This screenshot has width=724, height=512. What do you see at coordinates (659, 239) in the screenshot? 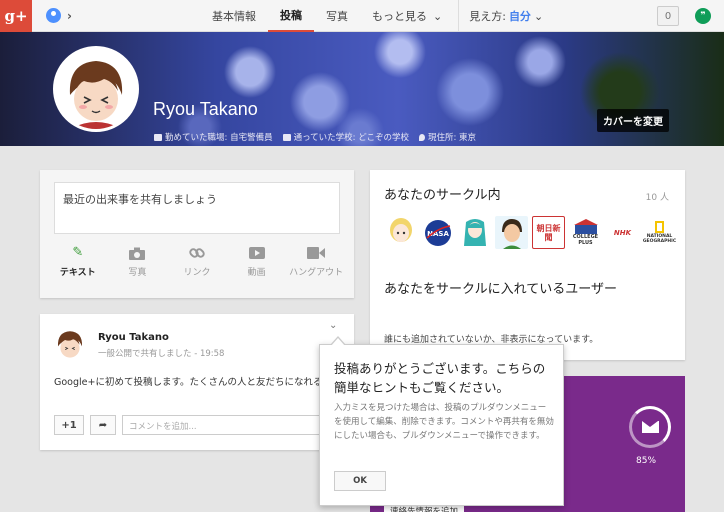
I see `circle-member-label: NATIONAL GEOGRAPHIC` at bounding box center [659, 239].